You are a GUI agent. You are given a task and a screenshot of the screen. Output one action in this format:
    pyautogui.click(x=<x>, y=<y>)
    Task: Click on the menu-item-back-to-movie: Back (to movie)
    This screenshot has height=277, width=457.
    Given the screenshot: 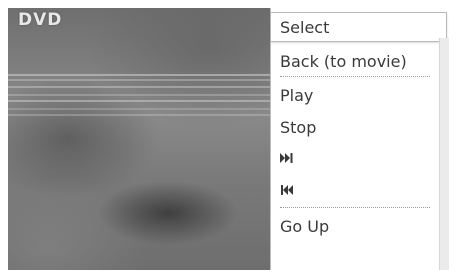 What is the action you would take?
    pyautogui.click(x=355, y=61)
    